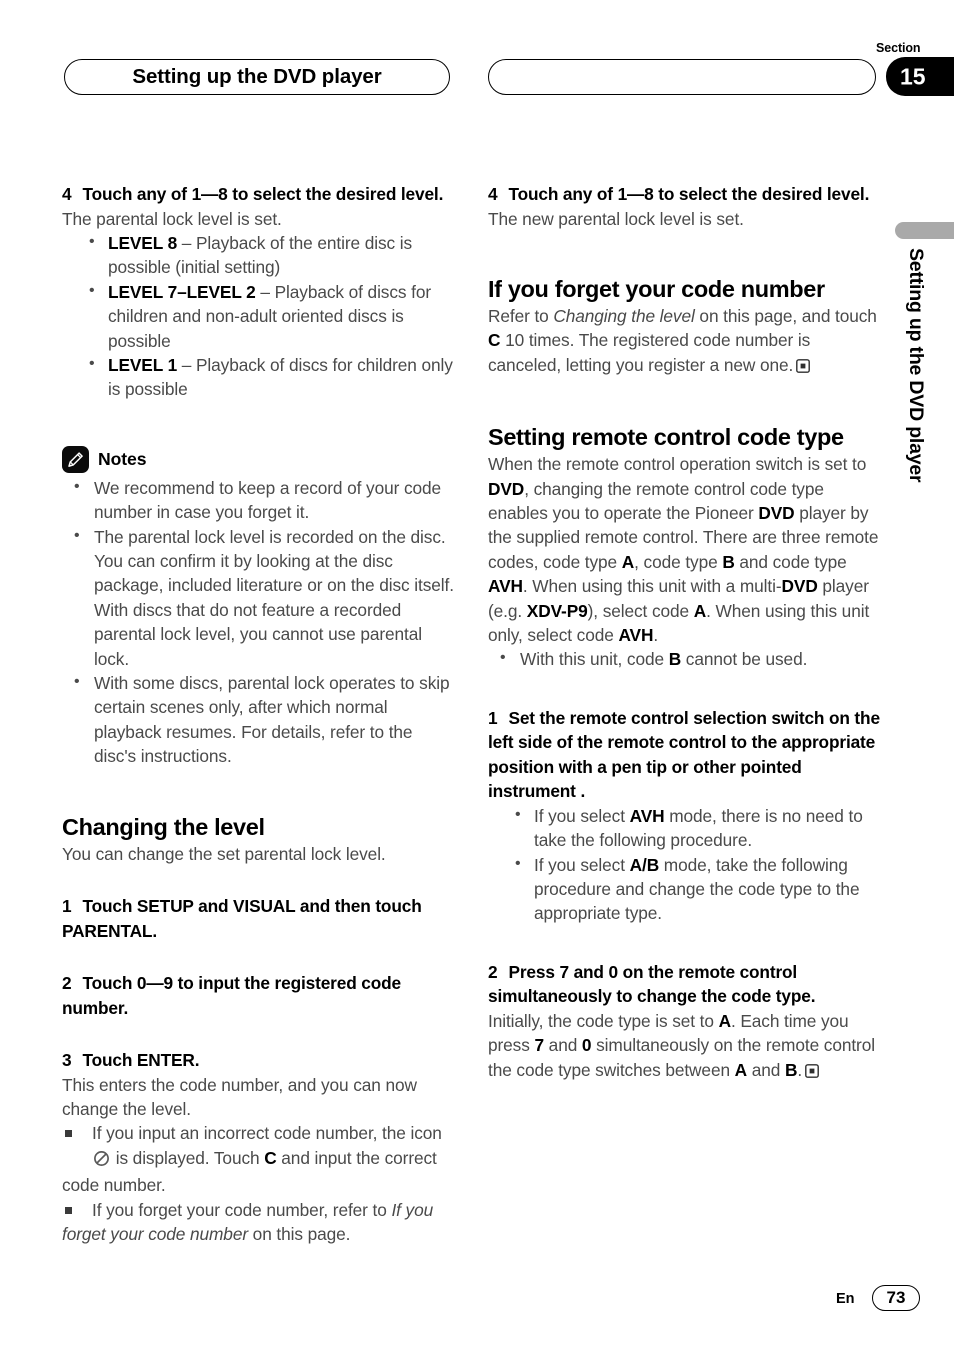 The image size is (954, 1352). Describe the element at coordinates (624, 315) in the screenshot. I see `forget-code-italic: Changing the level` at that location.